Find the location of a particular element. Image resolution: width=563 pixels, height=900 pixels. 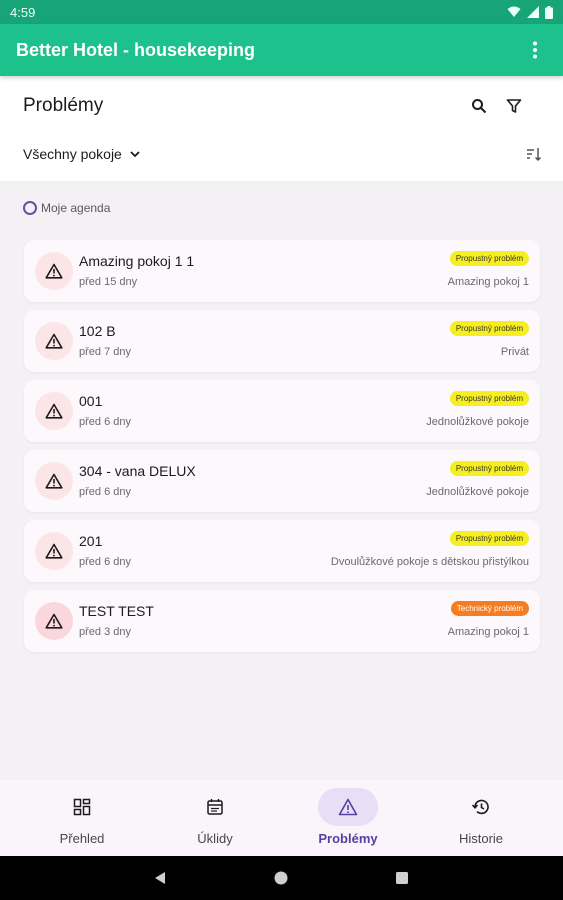

room-filter-label: Všechny pokoje is located at coordinates (72, 154).